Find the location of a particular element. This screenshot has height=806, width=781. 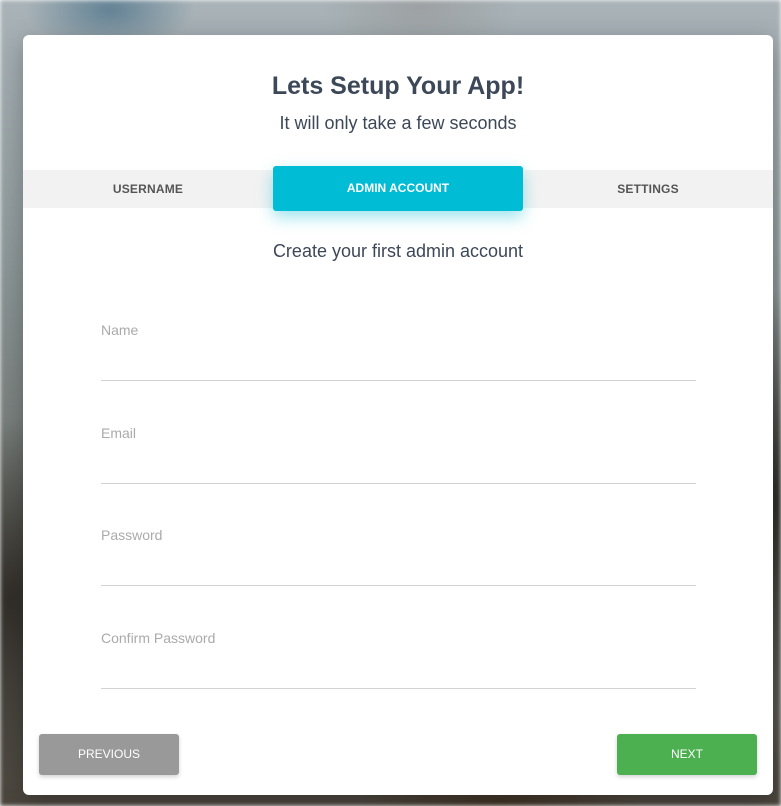

password-field: Password is located at coordinates (398, 556).